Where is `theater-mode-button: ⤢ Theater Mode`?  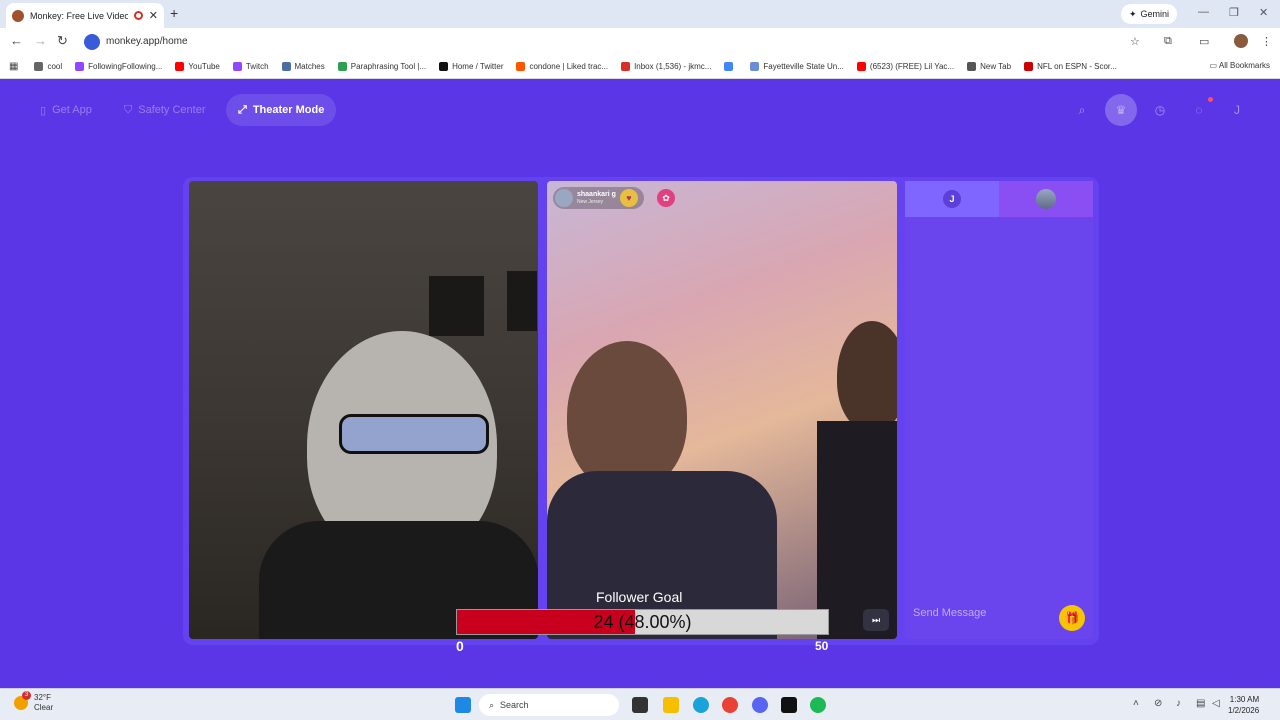
theater-mode-button: ⤢ Theater Mode is located at coordinates (281, 110).